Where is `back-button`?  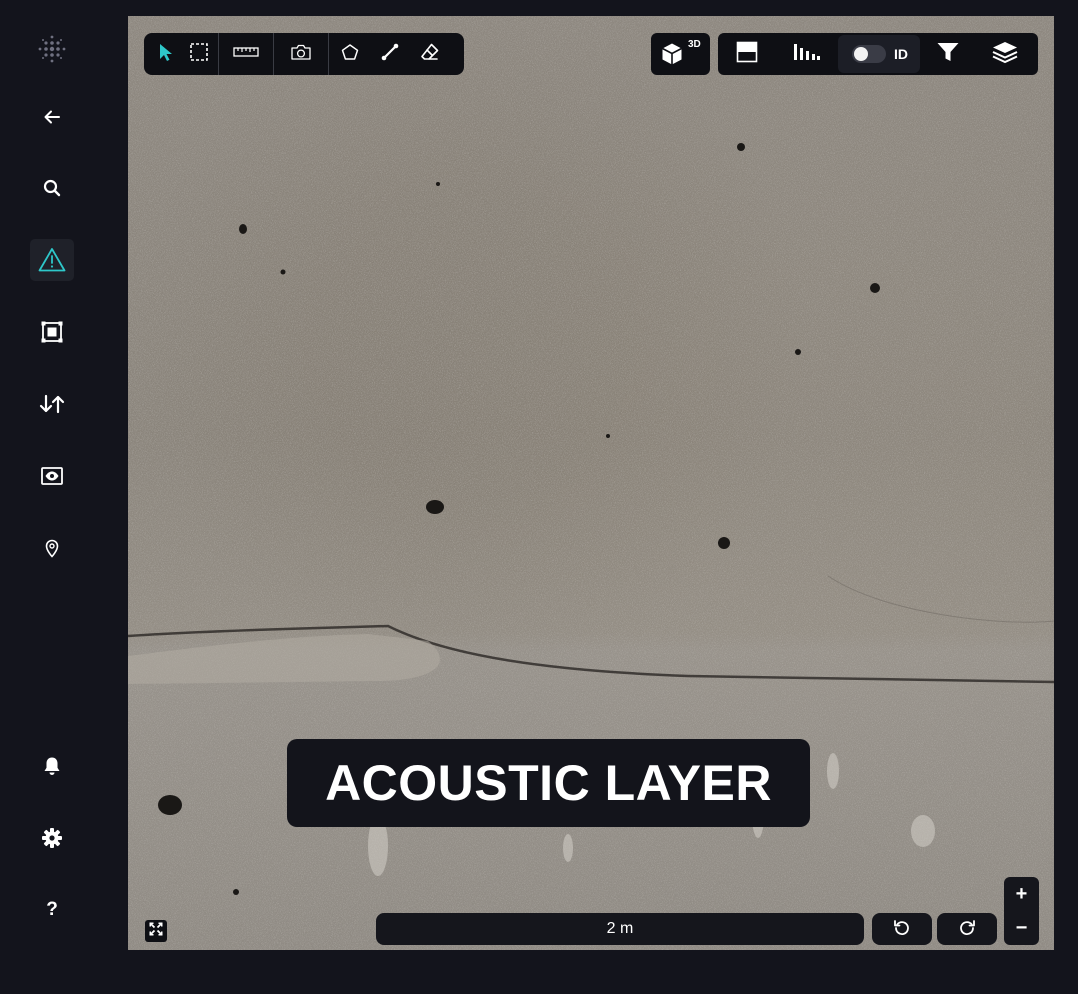 back-button is located at coordinates (52, 117).